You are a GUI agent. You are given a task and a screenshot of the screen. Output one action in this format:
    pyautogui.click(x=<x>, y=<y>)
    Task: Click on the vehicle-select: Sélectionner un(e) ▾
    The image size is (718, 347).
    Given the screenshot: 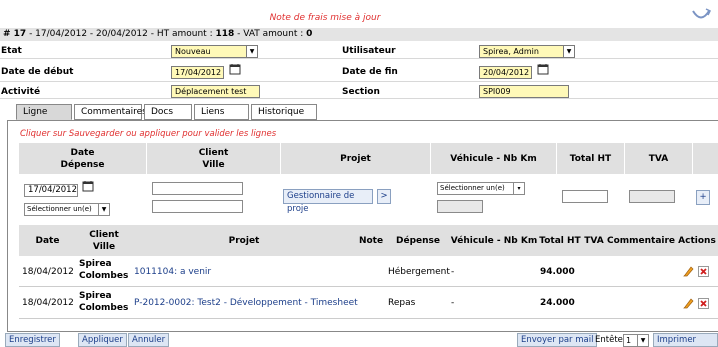 What is the action you would take?
    pyautogui.click(x=481, y=188)
    